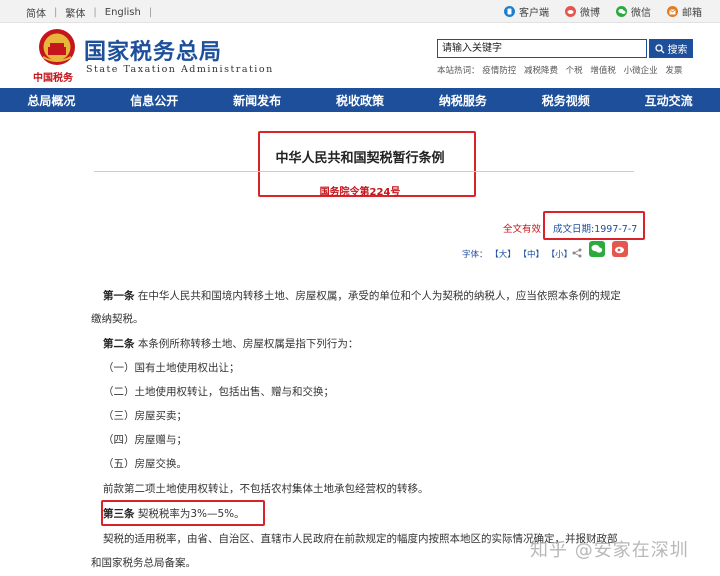  I want to click on watermark: 知乎 @安家在深圳, so click(609, 550).